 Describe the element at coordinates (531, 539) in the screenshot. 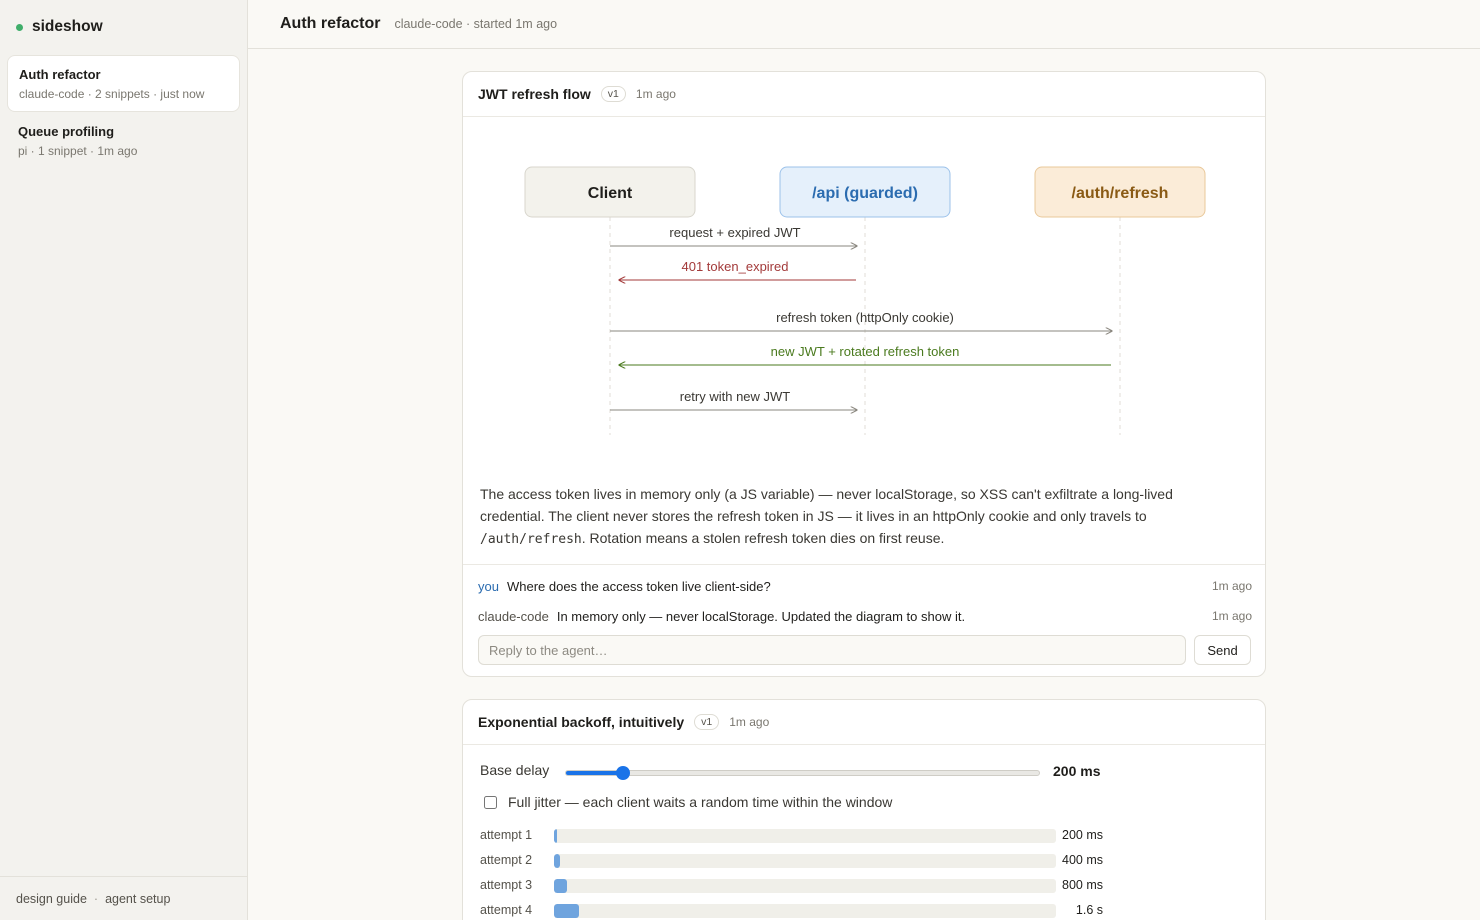

I see `description-code: /auth/refresh` at that location.